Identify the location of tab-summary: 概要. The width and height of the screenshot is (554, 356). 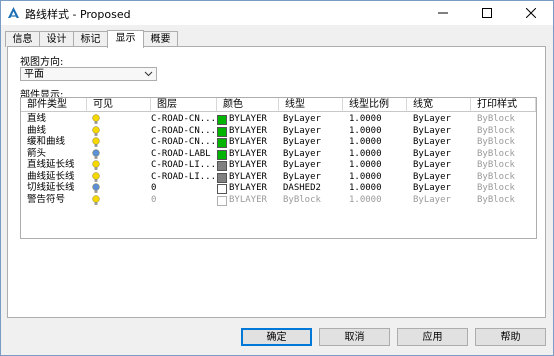
(160, 39).